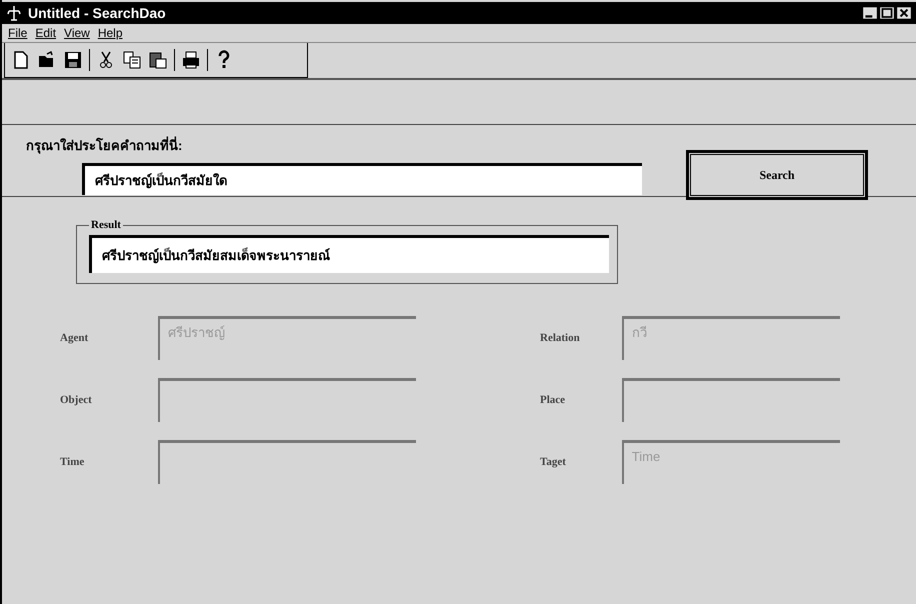 This screenshot has height=604, width=916. What do you see at coordinates (14, 13) in the screenshot?
I see `app-icon` at bounding box center [14, 13].